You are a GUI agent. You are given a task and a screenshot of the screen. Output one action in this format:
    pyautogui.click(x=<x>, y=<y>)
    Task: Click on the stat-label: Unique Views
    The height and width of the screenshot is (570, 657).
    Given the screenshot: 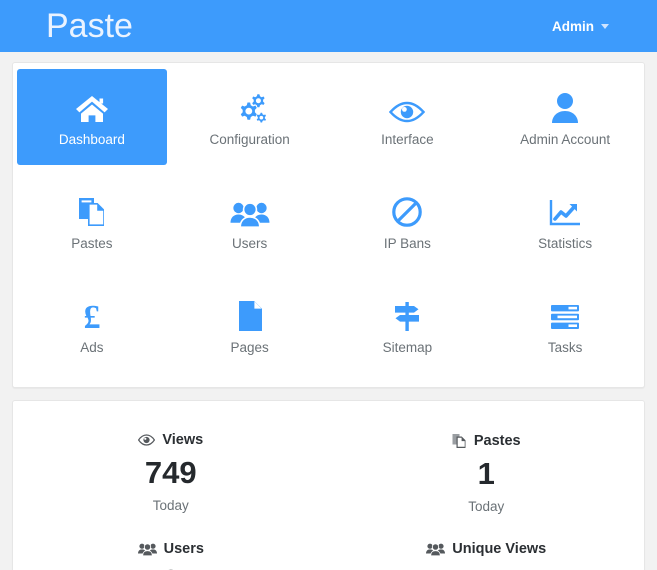 What is the action you would take?
    pyautogui.click(x=499, y=548)
    